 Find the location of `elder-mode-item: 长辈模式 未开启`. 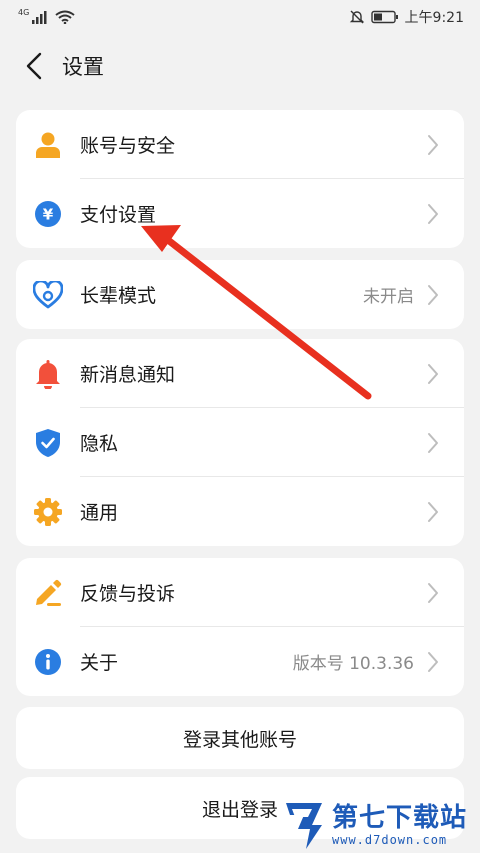

elder-mode-item: 长辈模式 未开启 is located at coordinates (240, 294).